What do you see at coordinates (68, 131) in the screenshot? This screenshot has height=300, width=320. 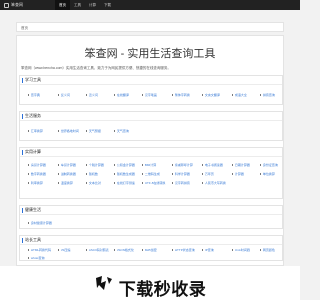 I see `tool-link: 世界各地时间` at bounding box center [68, 131].